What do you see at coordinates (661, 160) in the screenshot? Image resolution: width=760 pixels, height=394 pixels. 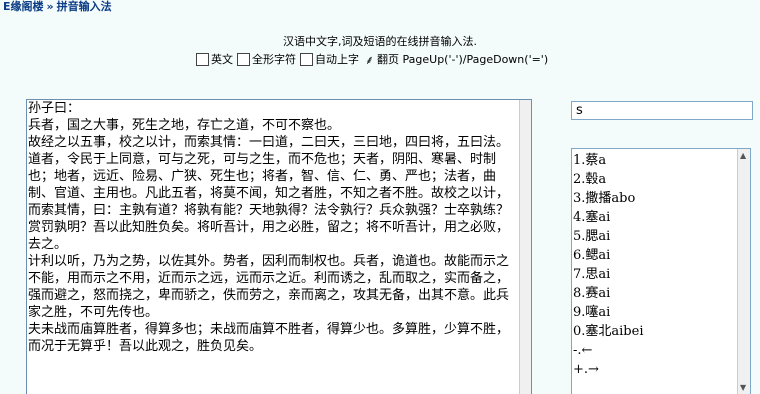 I see `candidate-item: 1.蔡a` at bounding box center [661, 160].